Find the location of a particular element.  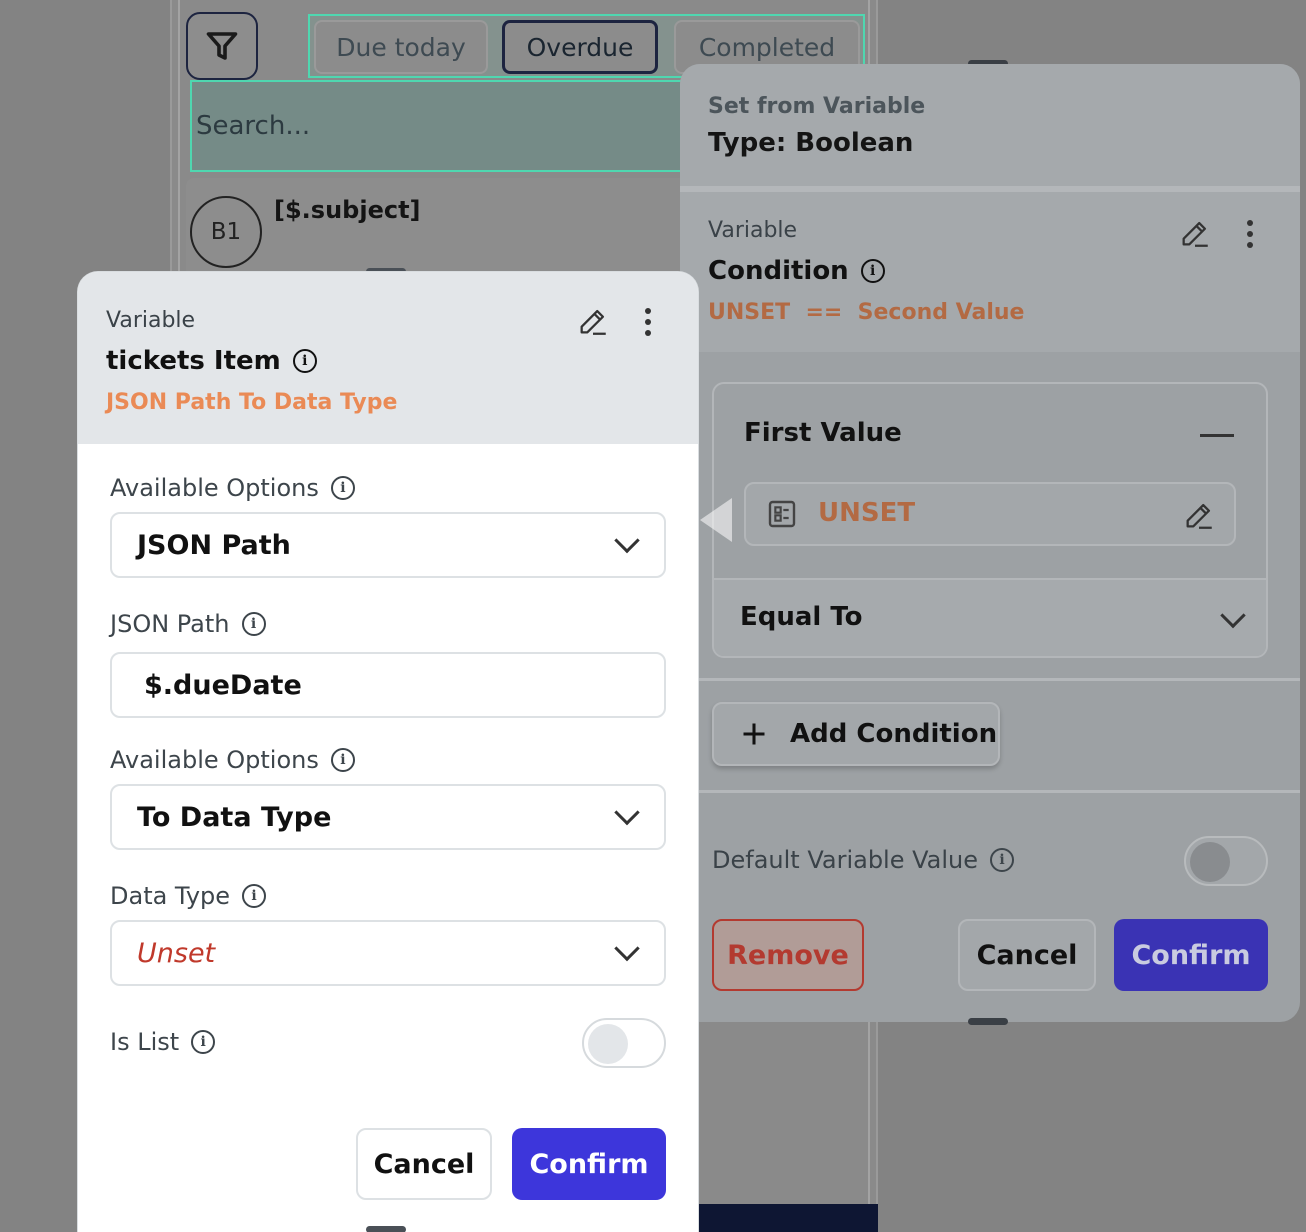

is-list-text: Is List is located at coordinates (145, 1042).